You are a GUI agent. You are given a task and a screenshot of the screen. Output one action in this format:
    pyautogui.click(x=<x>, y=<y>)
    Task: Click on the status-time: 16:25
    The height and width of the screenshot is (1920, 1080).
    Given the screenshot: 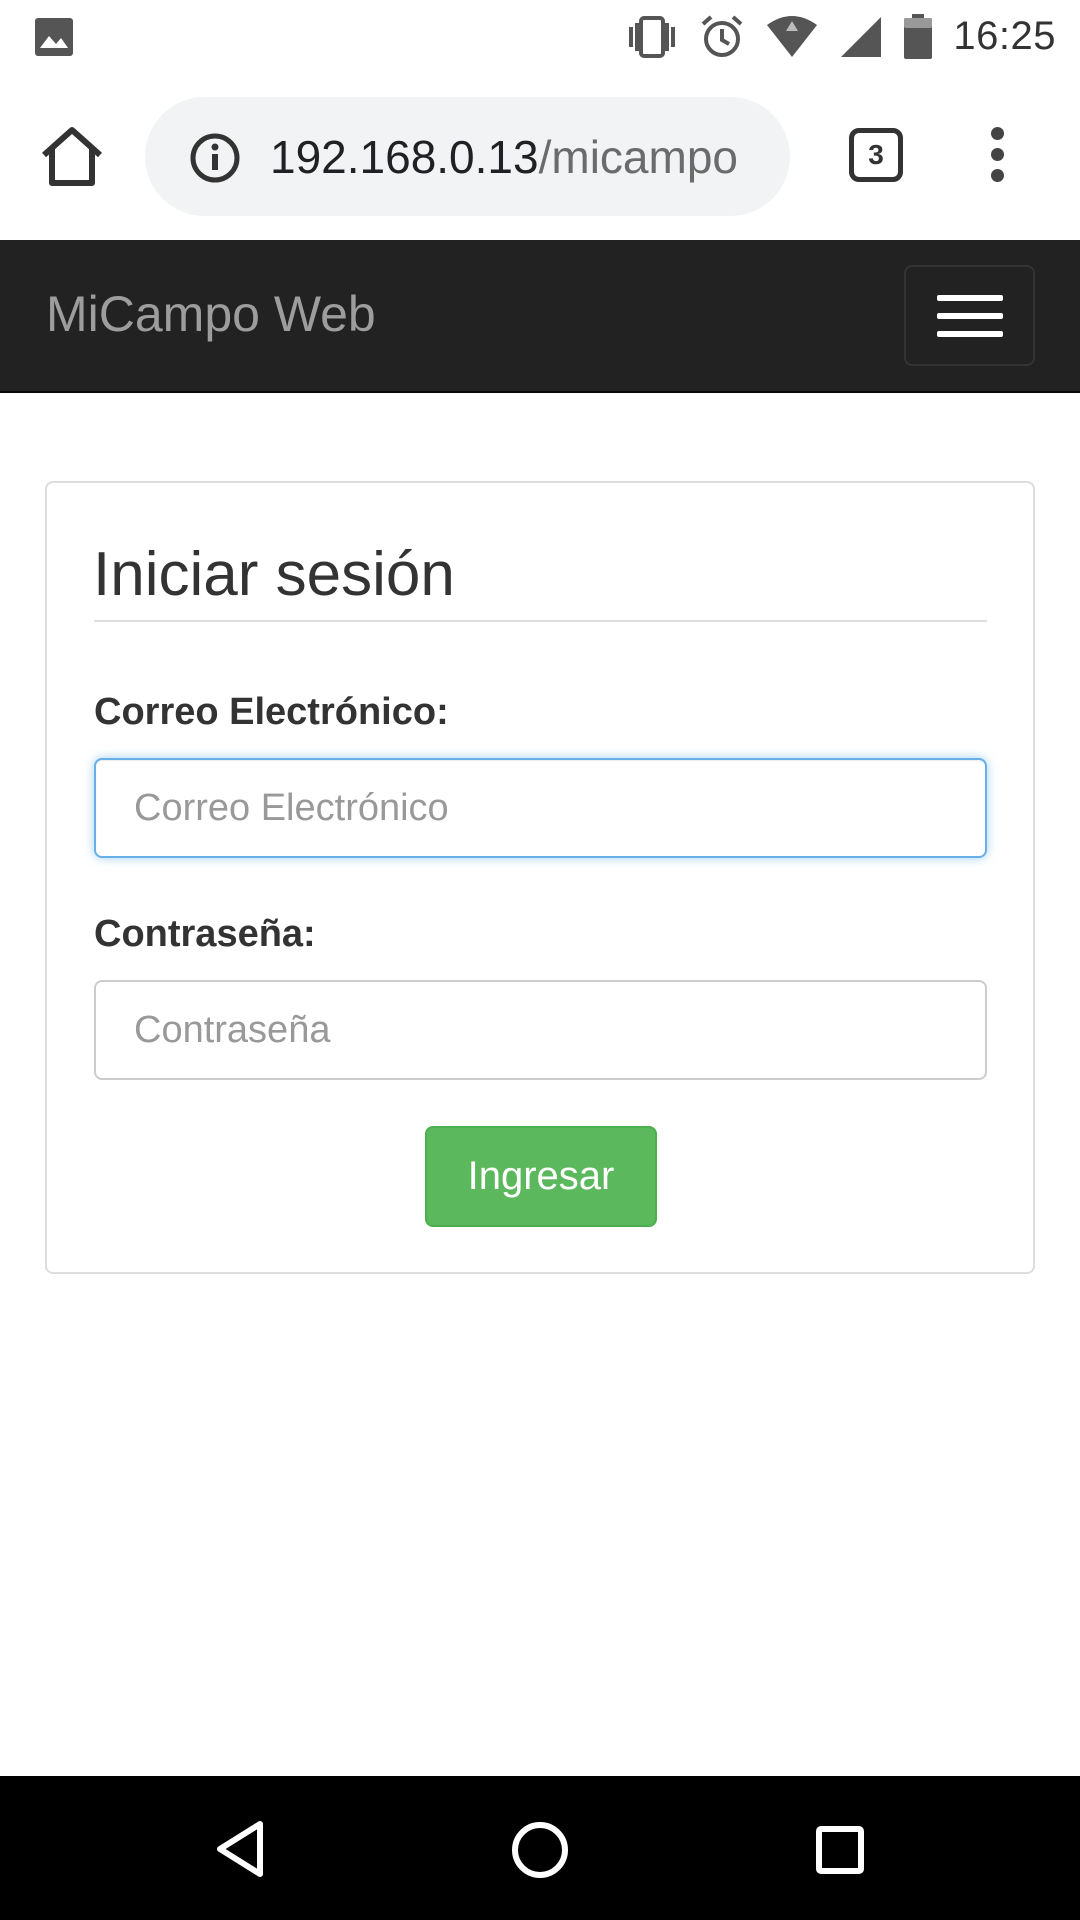 What is the action you would take?
    pyautogui.click(x=1004, y=36)
    